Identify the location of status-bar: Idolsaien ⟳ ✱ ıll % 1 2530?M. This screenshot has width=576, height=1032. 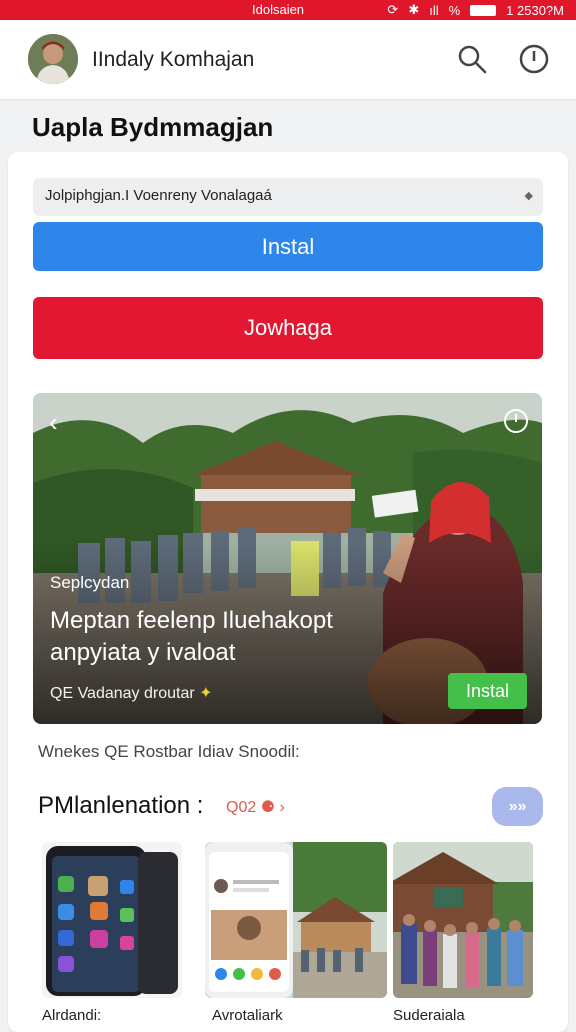
(288, 10).